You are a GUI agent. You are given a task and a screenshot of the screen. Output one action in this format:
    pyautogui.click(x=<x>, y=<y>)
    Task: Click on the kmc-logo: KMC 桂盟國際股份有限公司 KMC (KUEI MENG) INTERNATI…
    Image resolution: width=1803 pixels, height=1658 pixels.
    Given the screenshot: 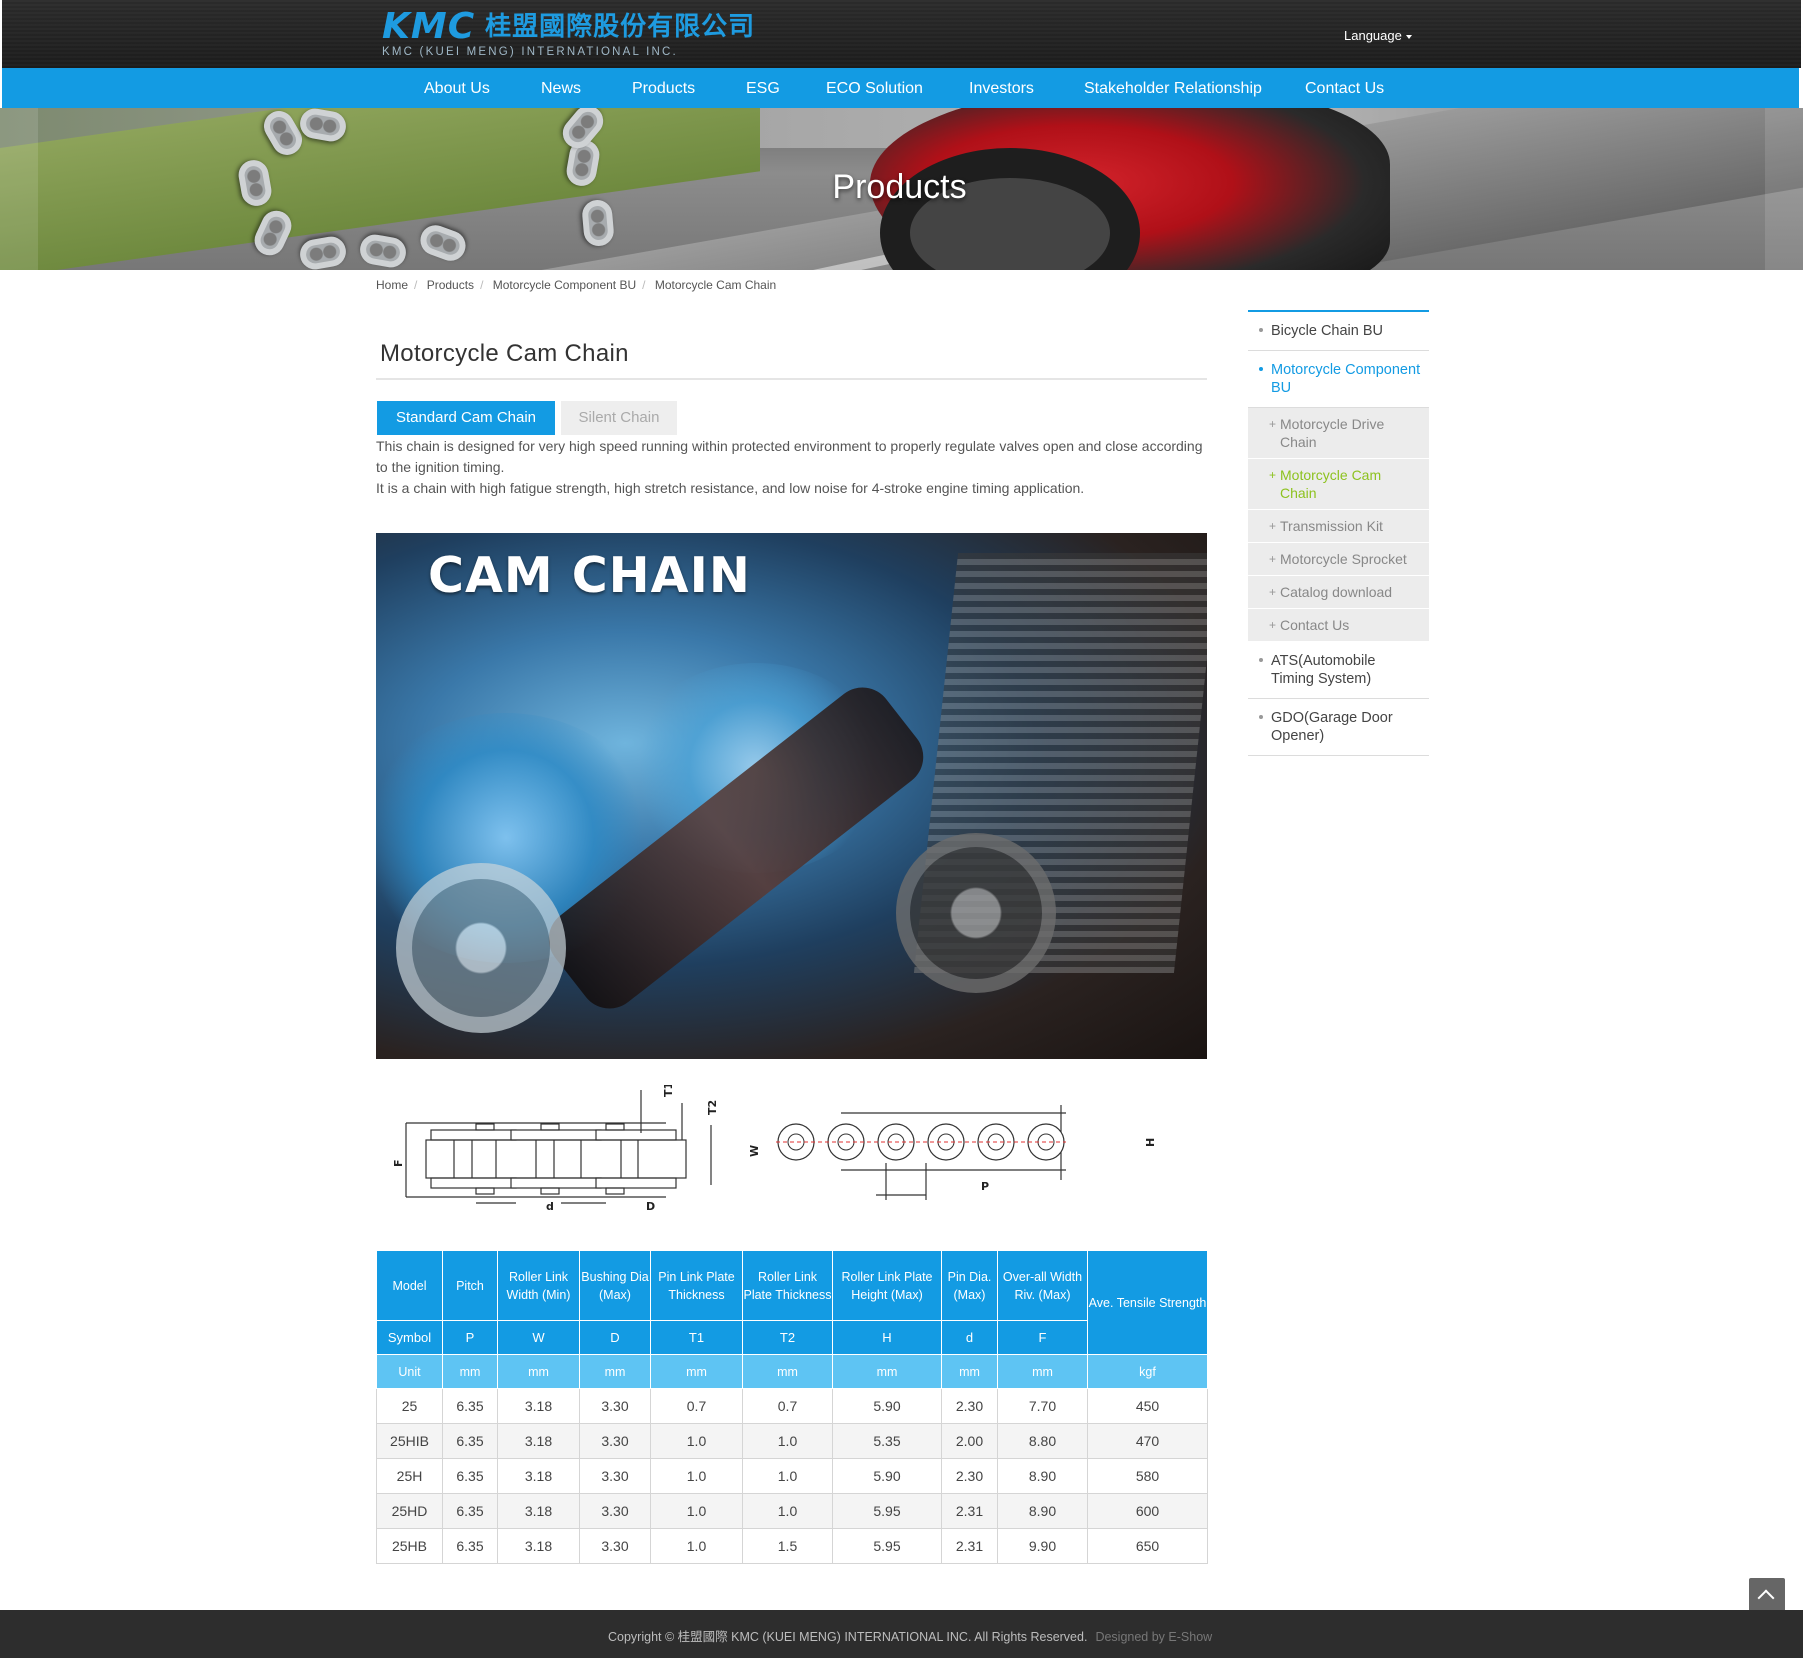 What is the action you would take?
    pyautogui.click(x=568, y=33)
    